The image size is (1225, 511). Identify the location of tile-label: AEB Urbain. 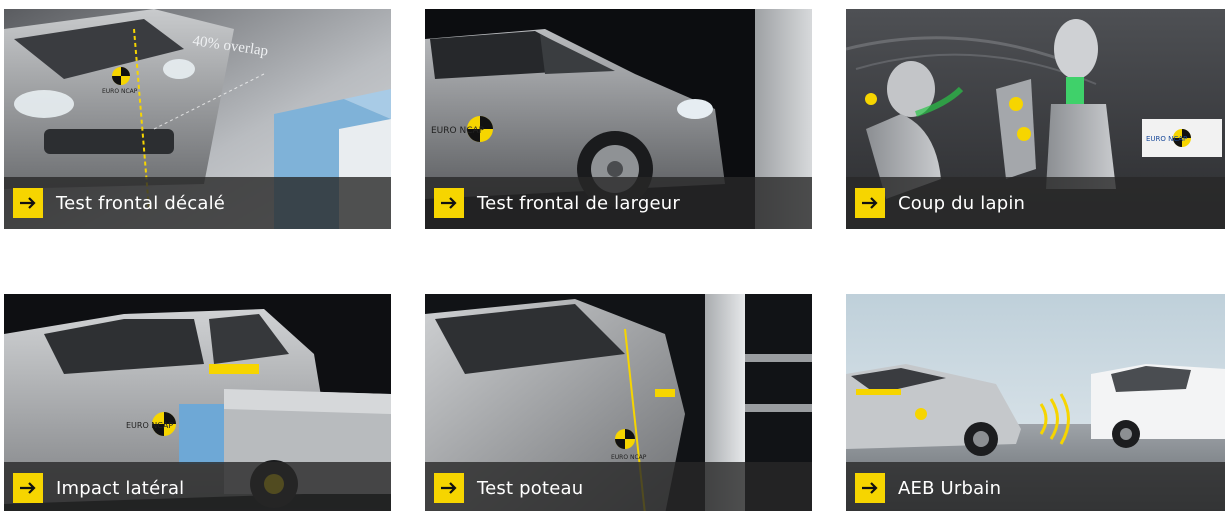
(950, 488).